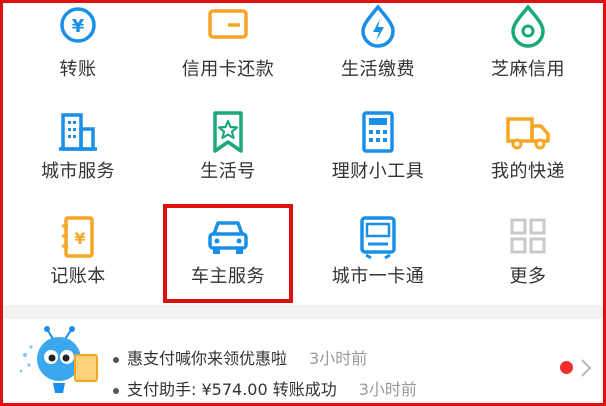 The width and height of the screenshot is (606, 406). What do you see at coordinates (528, 276) in the screenshot?
I see `grid-item-label: 更多` at bounding box center [528, 276].